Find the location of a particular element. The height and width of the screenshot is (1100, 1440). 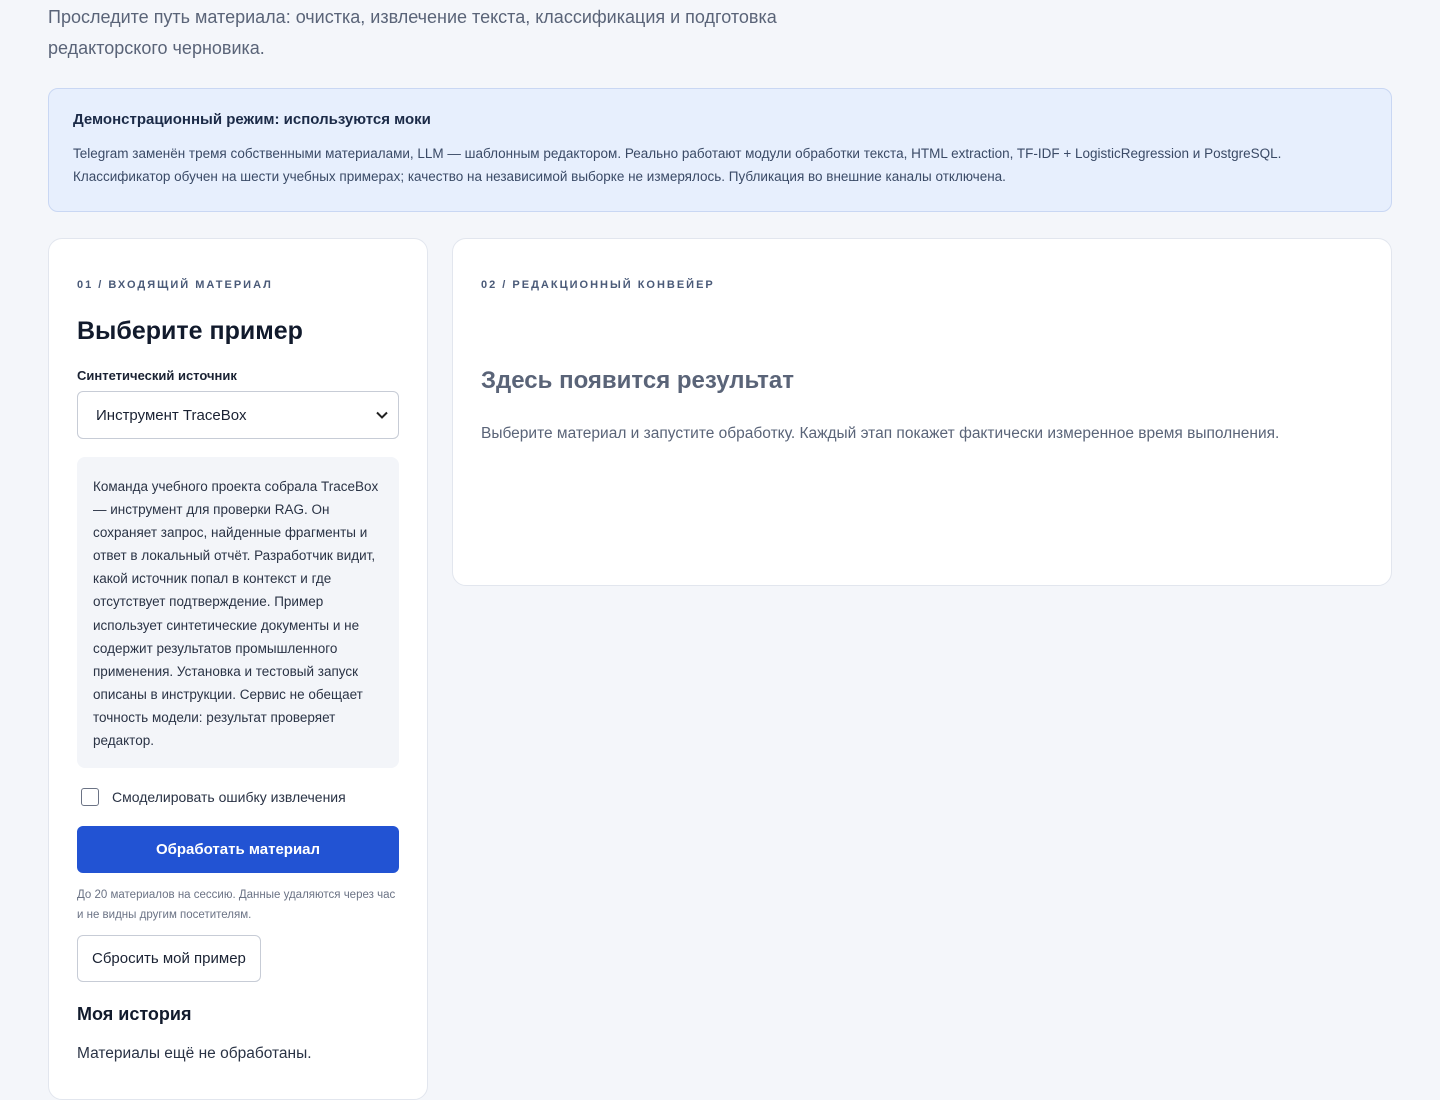

simulate-error-option: Смоделировать ошибку извлечения is located at coordinates (238, 797).